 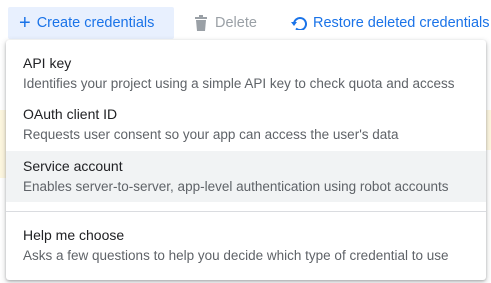 I want to click on menu-item-title: OAuth client ID, so click(x=70, y=114).